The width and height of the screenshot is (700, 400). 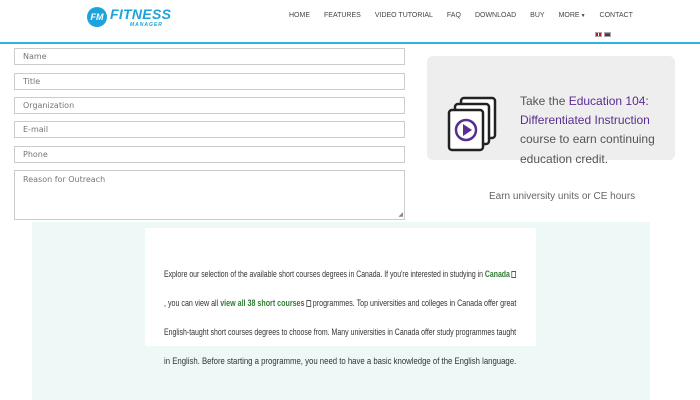 I want to click on info-line-2-text: , you can view all, so click(x=192, y=303).